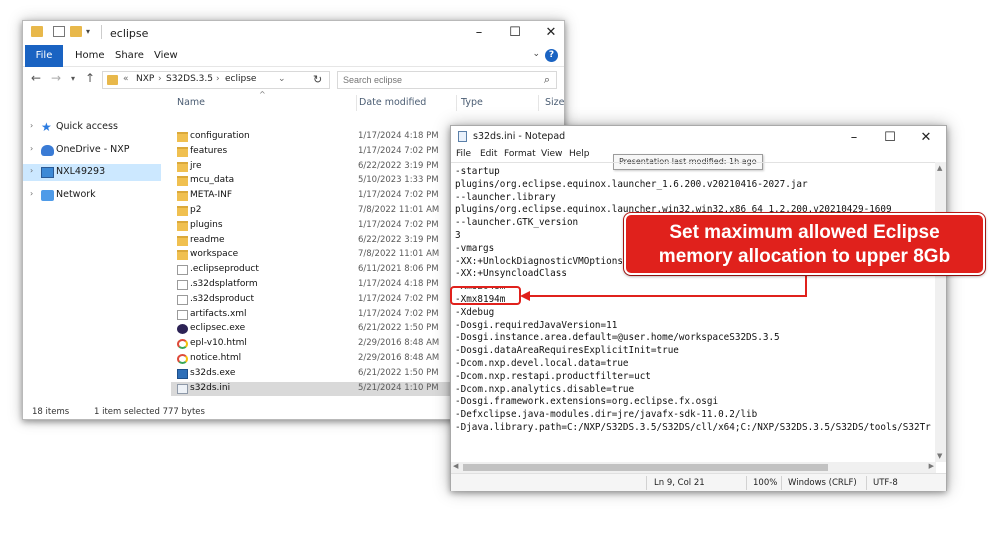 The height and width of the screenshot is (535, 999). I want to click on text-line: -startup, so click(477, 171).